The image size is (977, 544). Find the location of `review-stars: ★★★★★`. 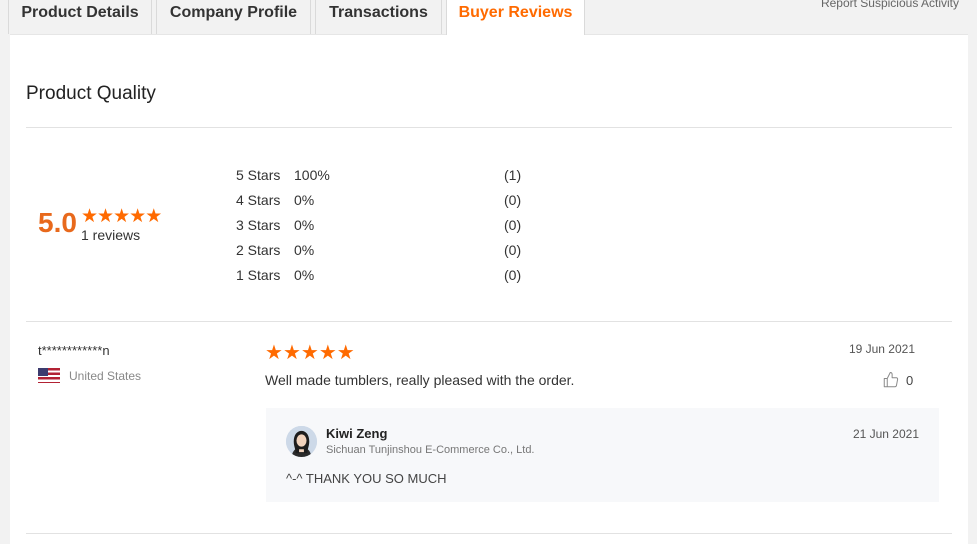

review-stars: ★★★★★ is located at coordinates (310, 353).